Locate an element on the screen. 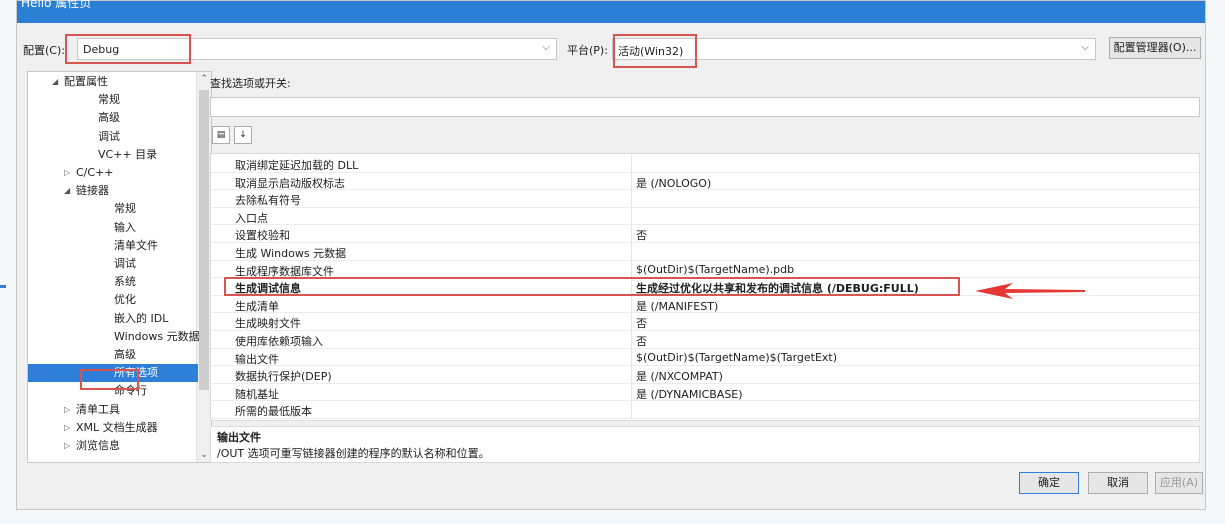 The height and width of the screenshot is (524, 1225). apply-button: 应用(A) is located at coordinates (1179, 483).